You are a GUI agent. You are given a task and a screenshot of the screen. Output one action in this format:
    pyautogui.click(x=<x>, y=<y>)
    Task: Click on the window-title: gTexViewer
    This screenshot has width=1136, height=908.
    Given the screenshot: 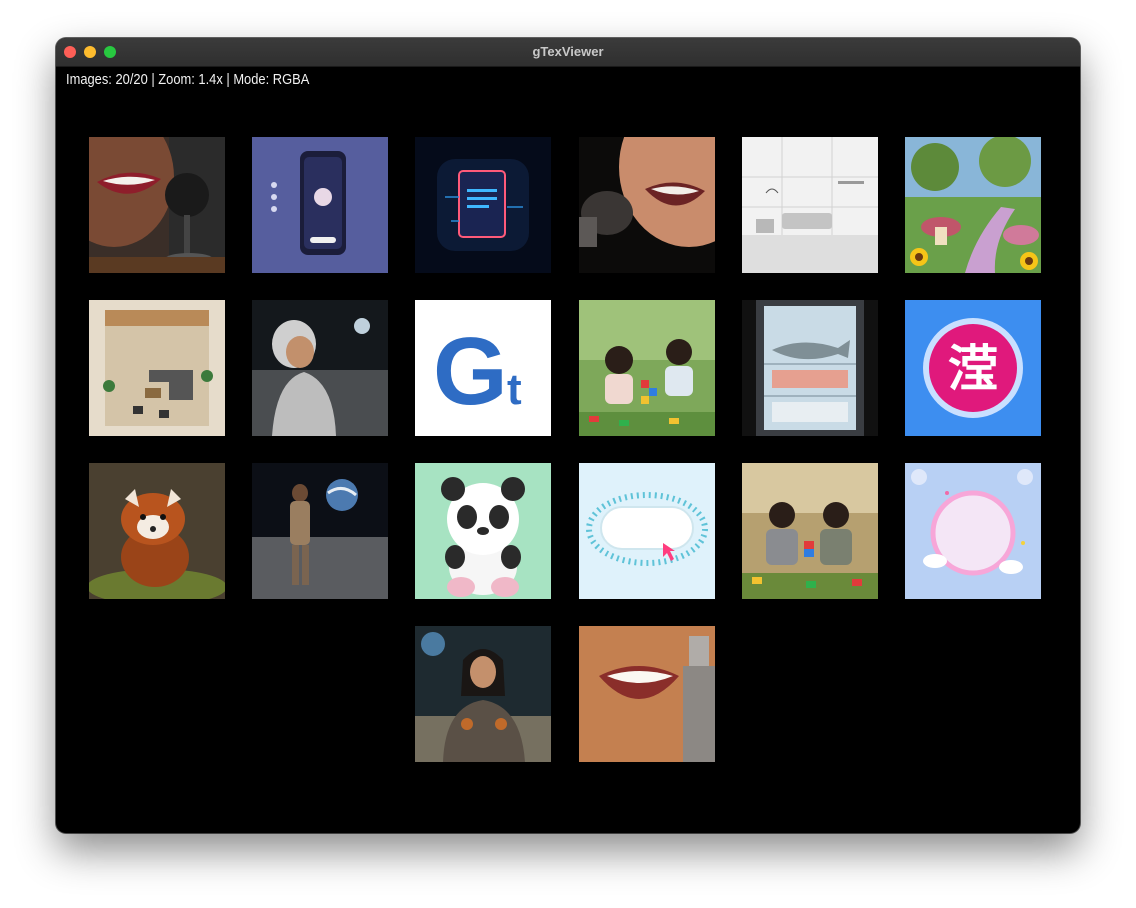 What is the action you would take?
    pyautogui.click(x=568, y=51)
    